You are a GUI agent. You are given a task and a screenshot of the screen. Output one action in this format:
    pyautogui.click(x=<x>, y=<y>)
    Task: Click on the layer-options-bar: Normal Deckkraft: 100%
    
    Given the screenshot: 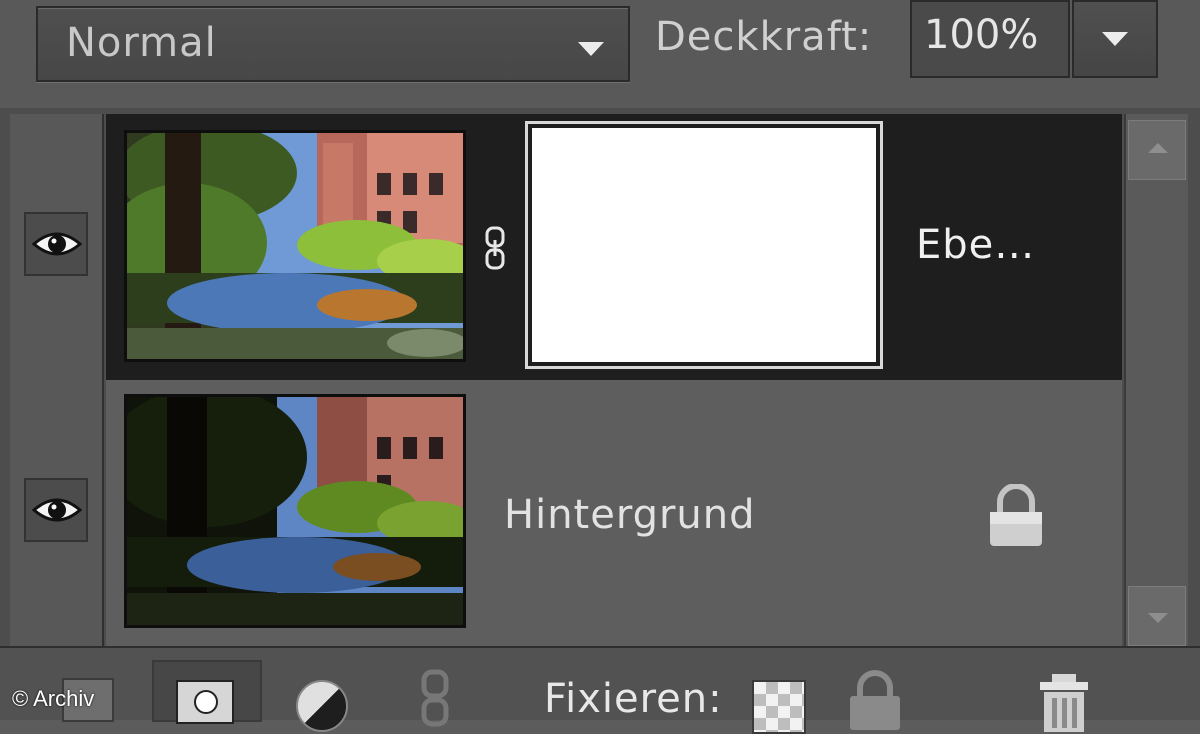 What is the action you would take?
    pyautogui.click(x=600, y=54)
    